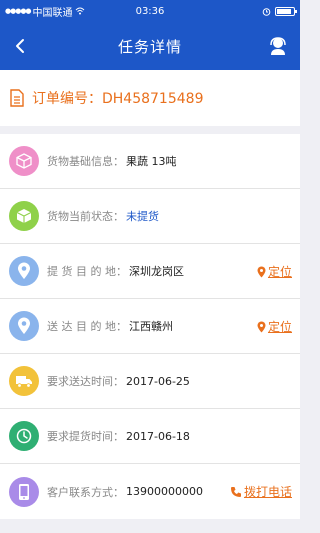 The height and width of the screenshot is (533, 320). What do you see at coordinates (87, 271) in the screenshot?
I see `pickup-destination-label: 提 货 目 的 地：` at bounding box center [87, 271].